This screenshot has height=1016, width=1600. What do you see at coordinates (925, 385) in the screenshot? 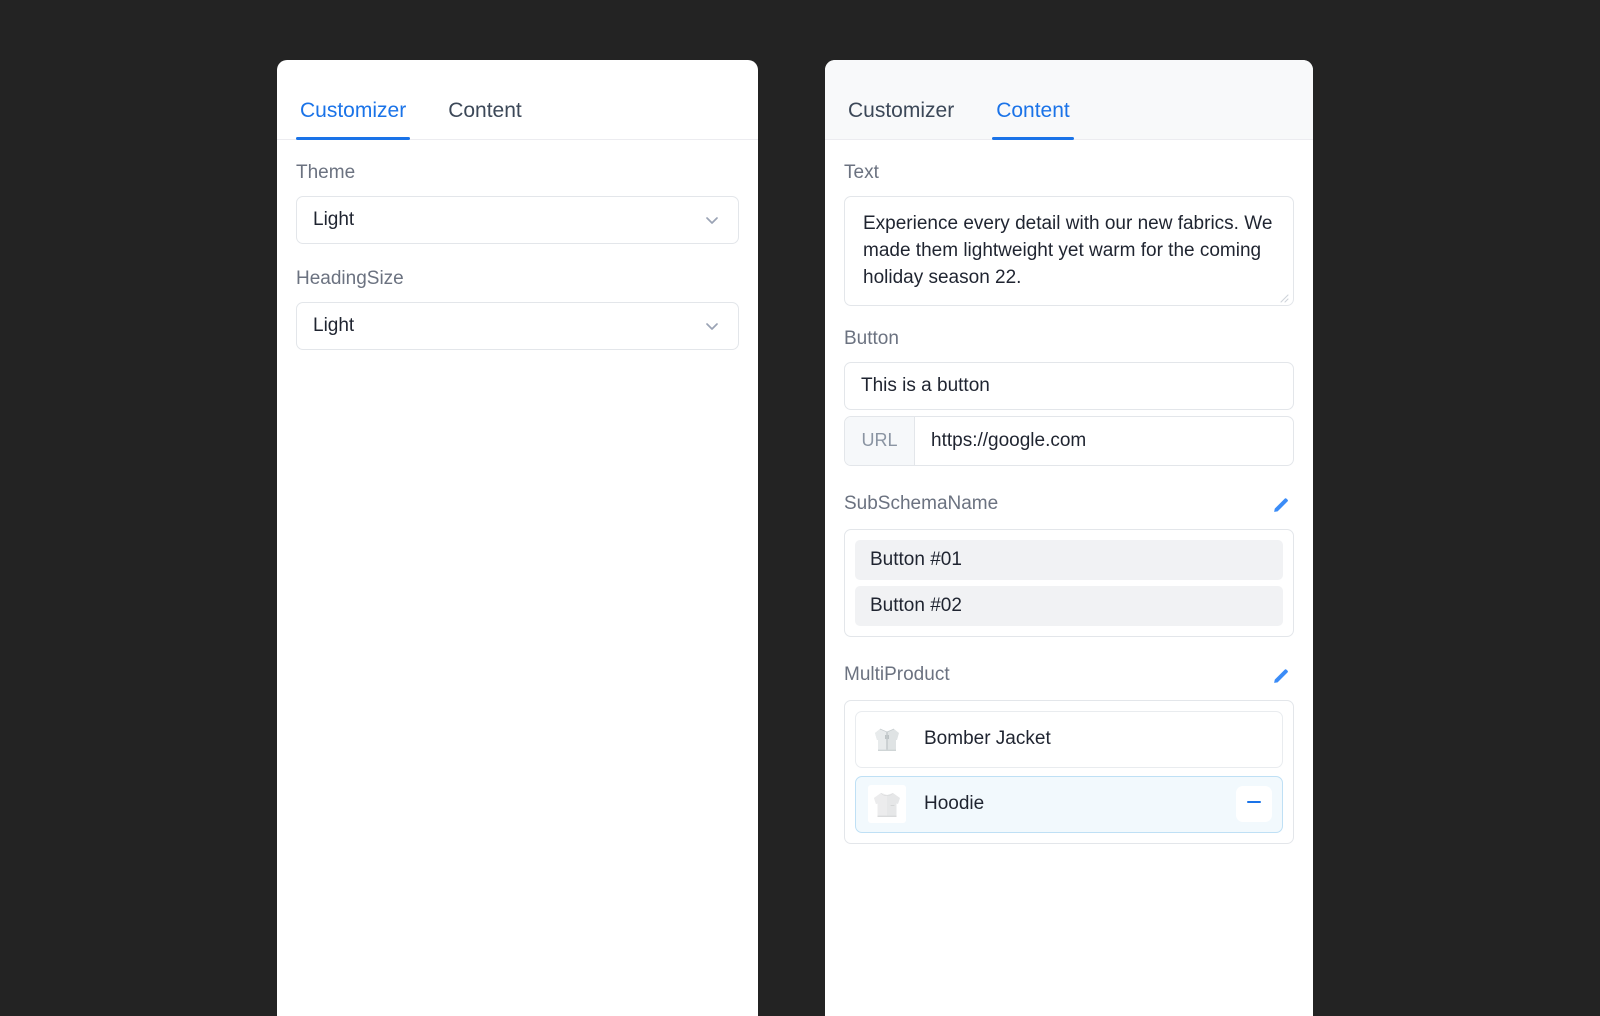
I see `button-label-input-value: This is a button` at bounding box center [925, 385].